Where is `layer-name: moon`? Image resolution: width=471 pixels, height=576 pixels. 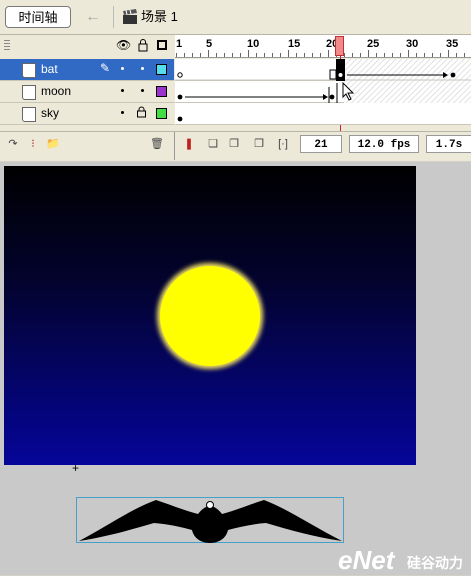
layer-name: moon is located at coordinates (56, 91).